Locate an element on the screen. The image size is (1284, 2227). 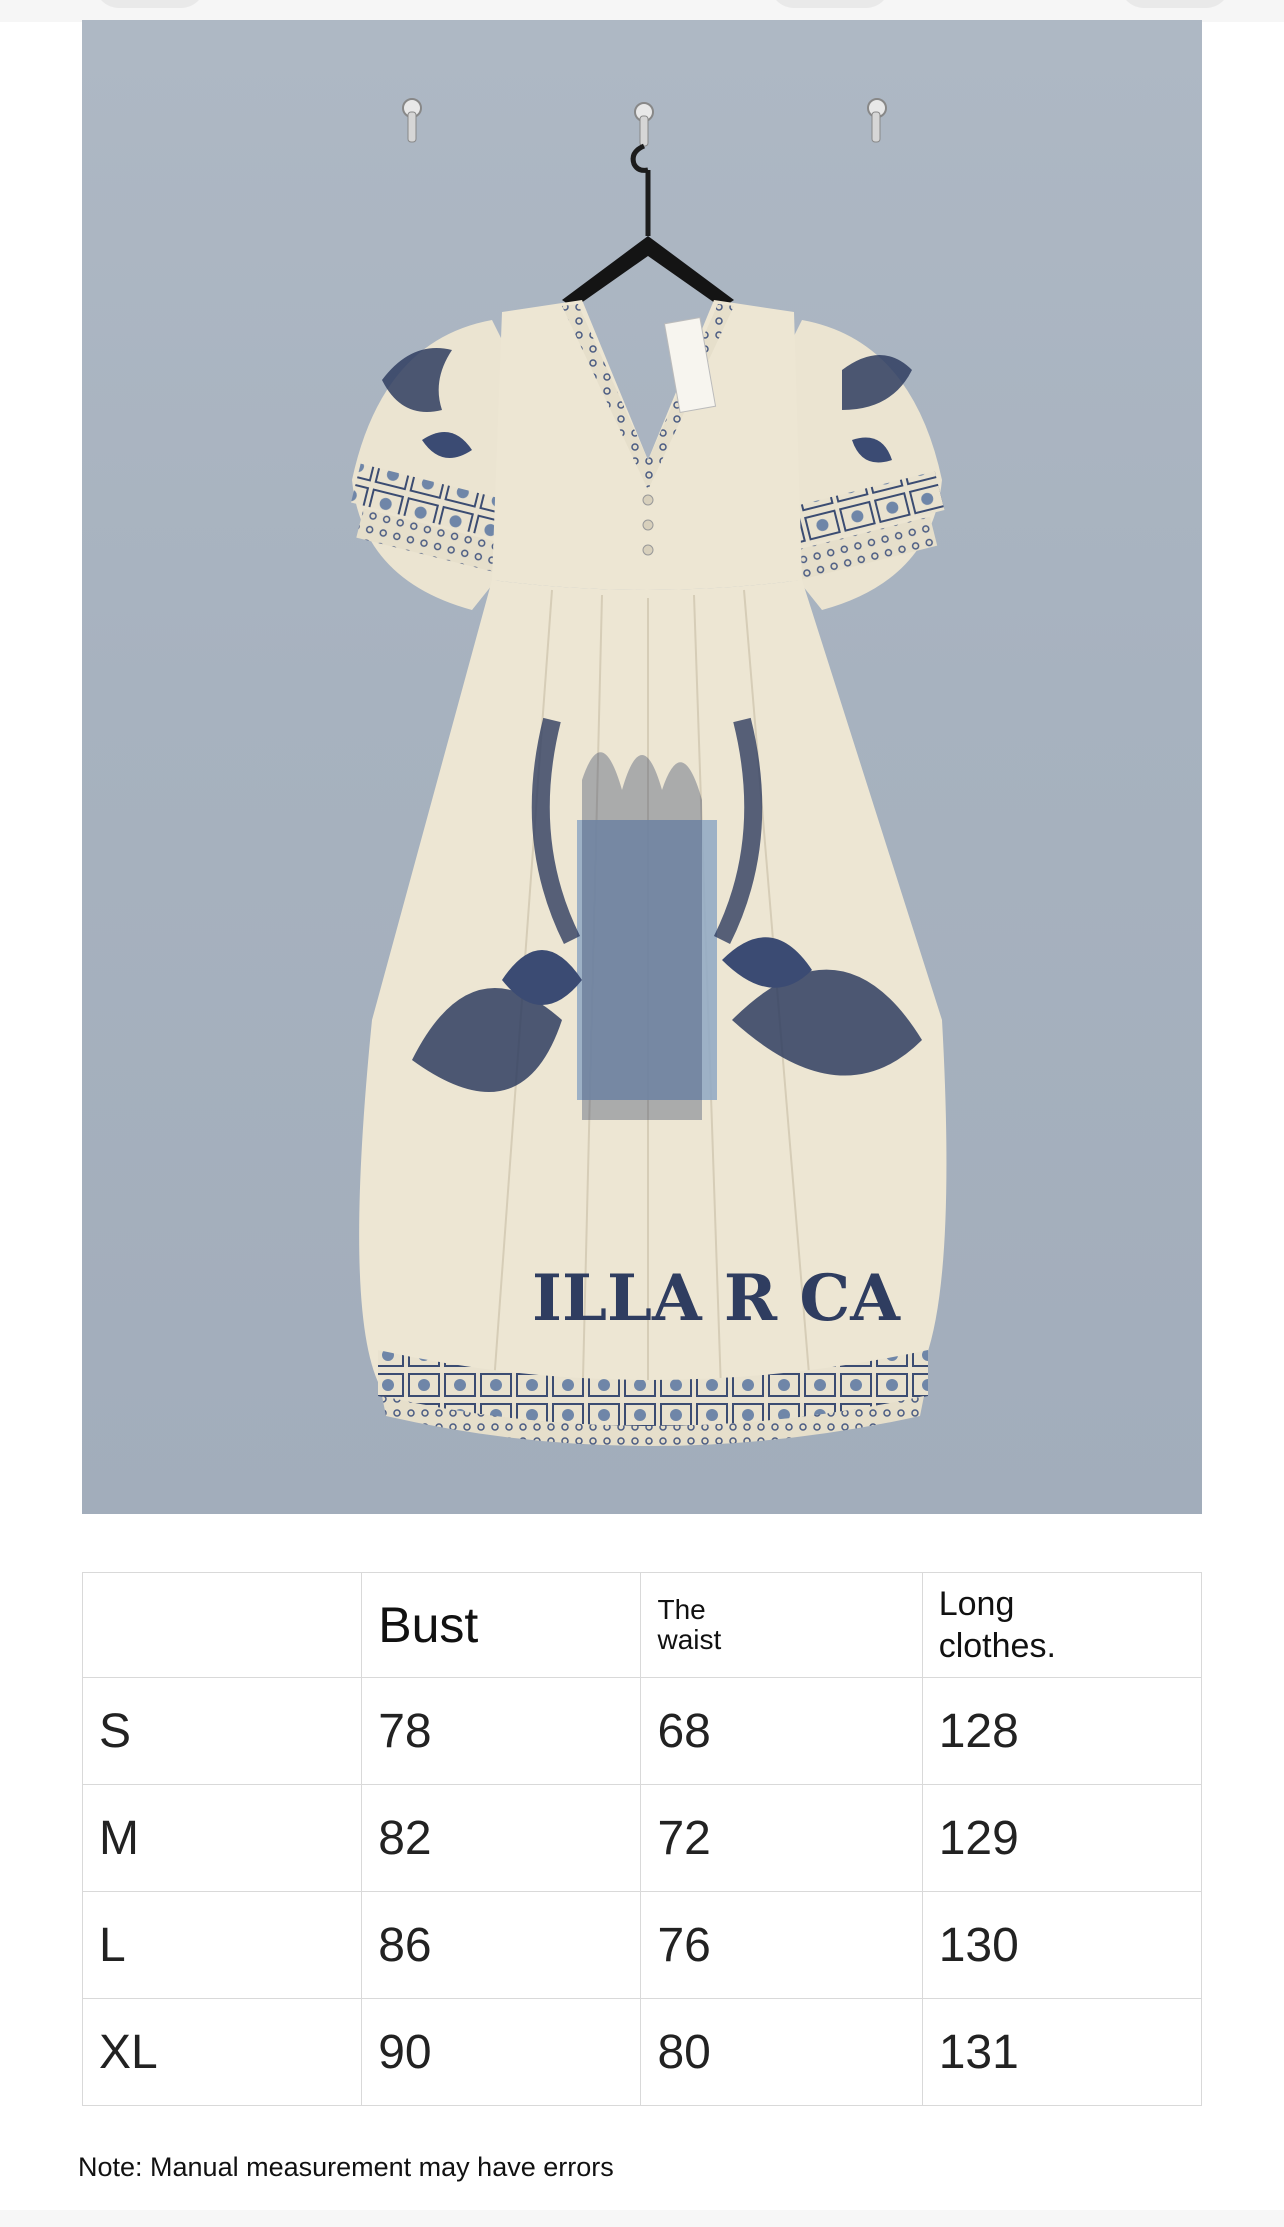
length-value: 130 is located at coordinates (1062, 1945).